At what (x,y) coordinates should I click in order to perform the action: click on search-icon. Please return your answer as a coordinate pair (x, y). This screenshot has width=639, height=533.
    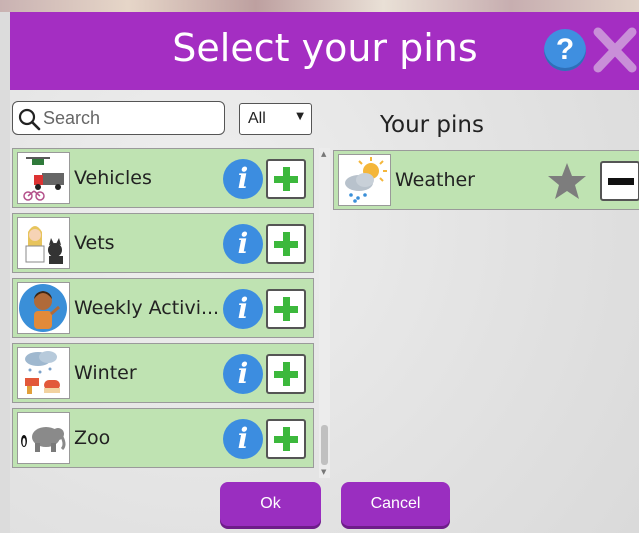
    Looking at the image, I should click on (29, 119).